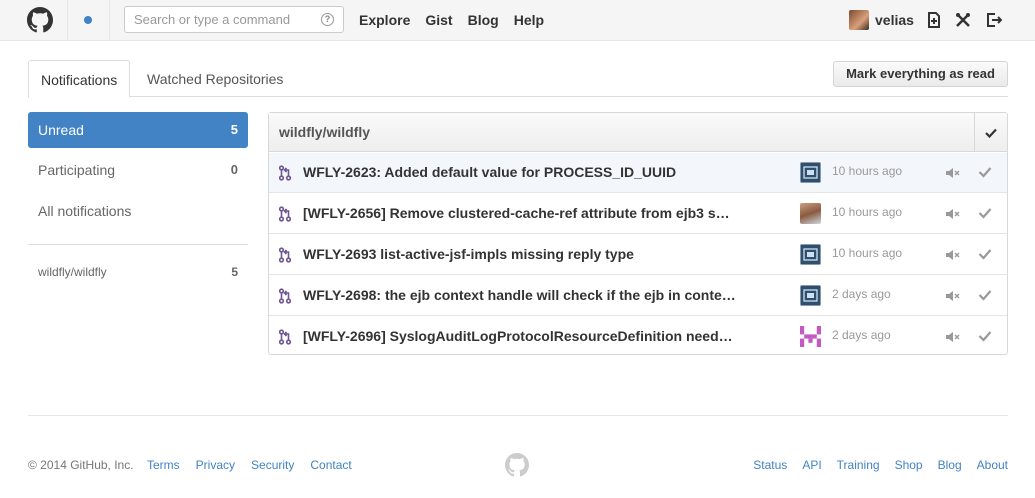  What do you see at coordinates (894, 20) in the screenshot?
I see `username: velias` at bounding box center [894, 20].